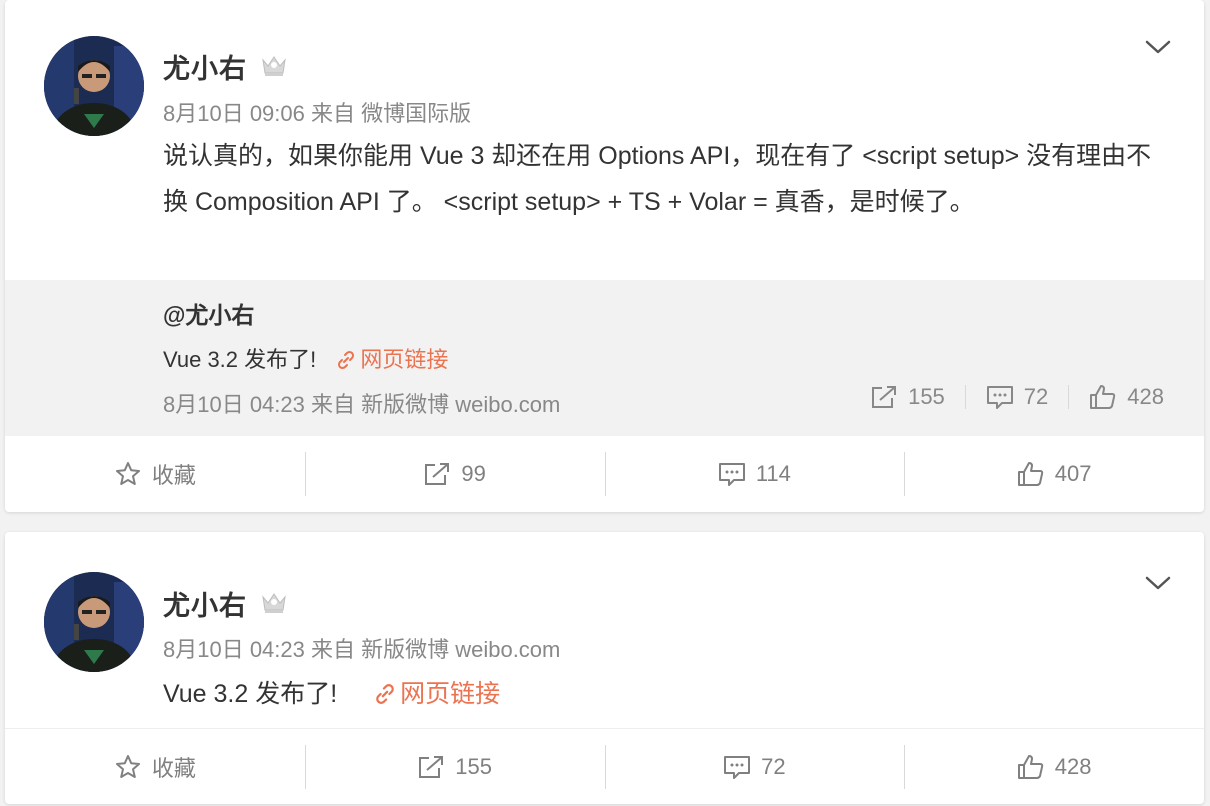 The width and height of the screenshot is (1210, 806). What do you see at coordinates (754, 474) in the screenshot?
I see `comment-button: 114` at bounding box center [754, 474].